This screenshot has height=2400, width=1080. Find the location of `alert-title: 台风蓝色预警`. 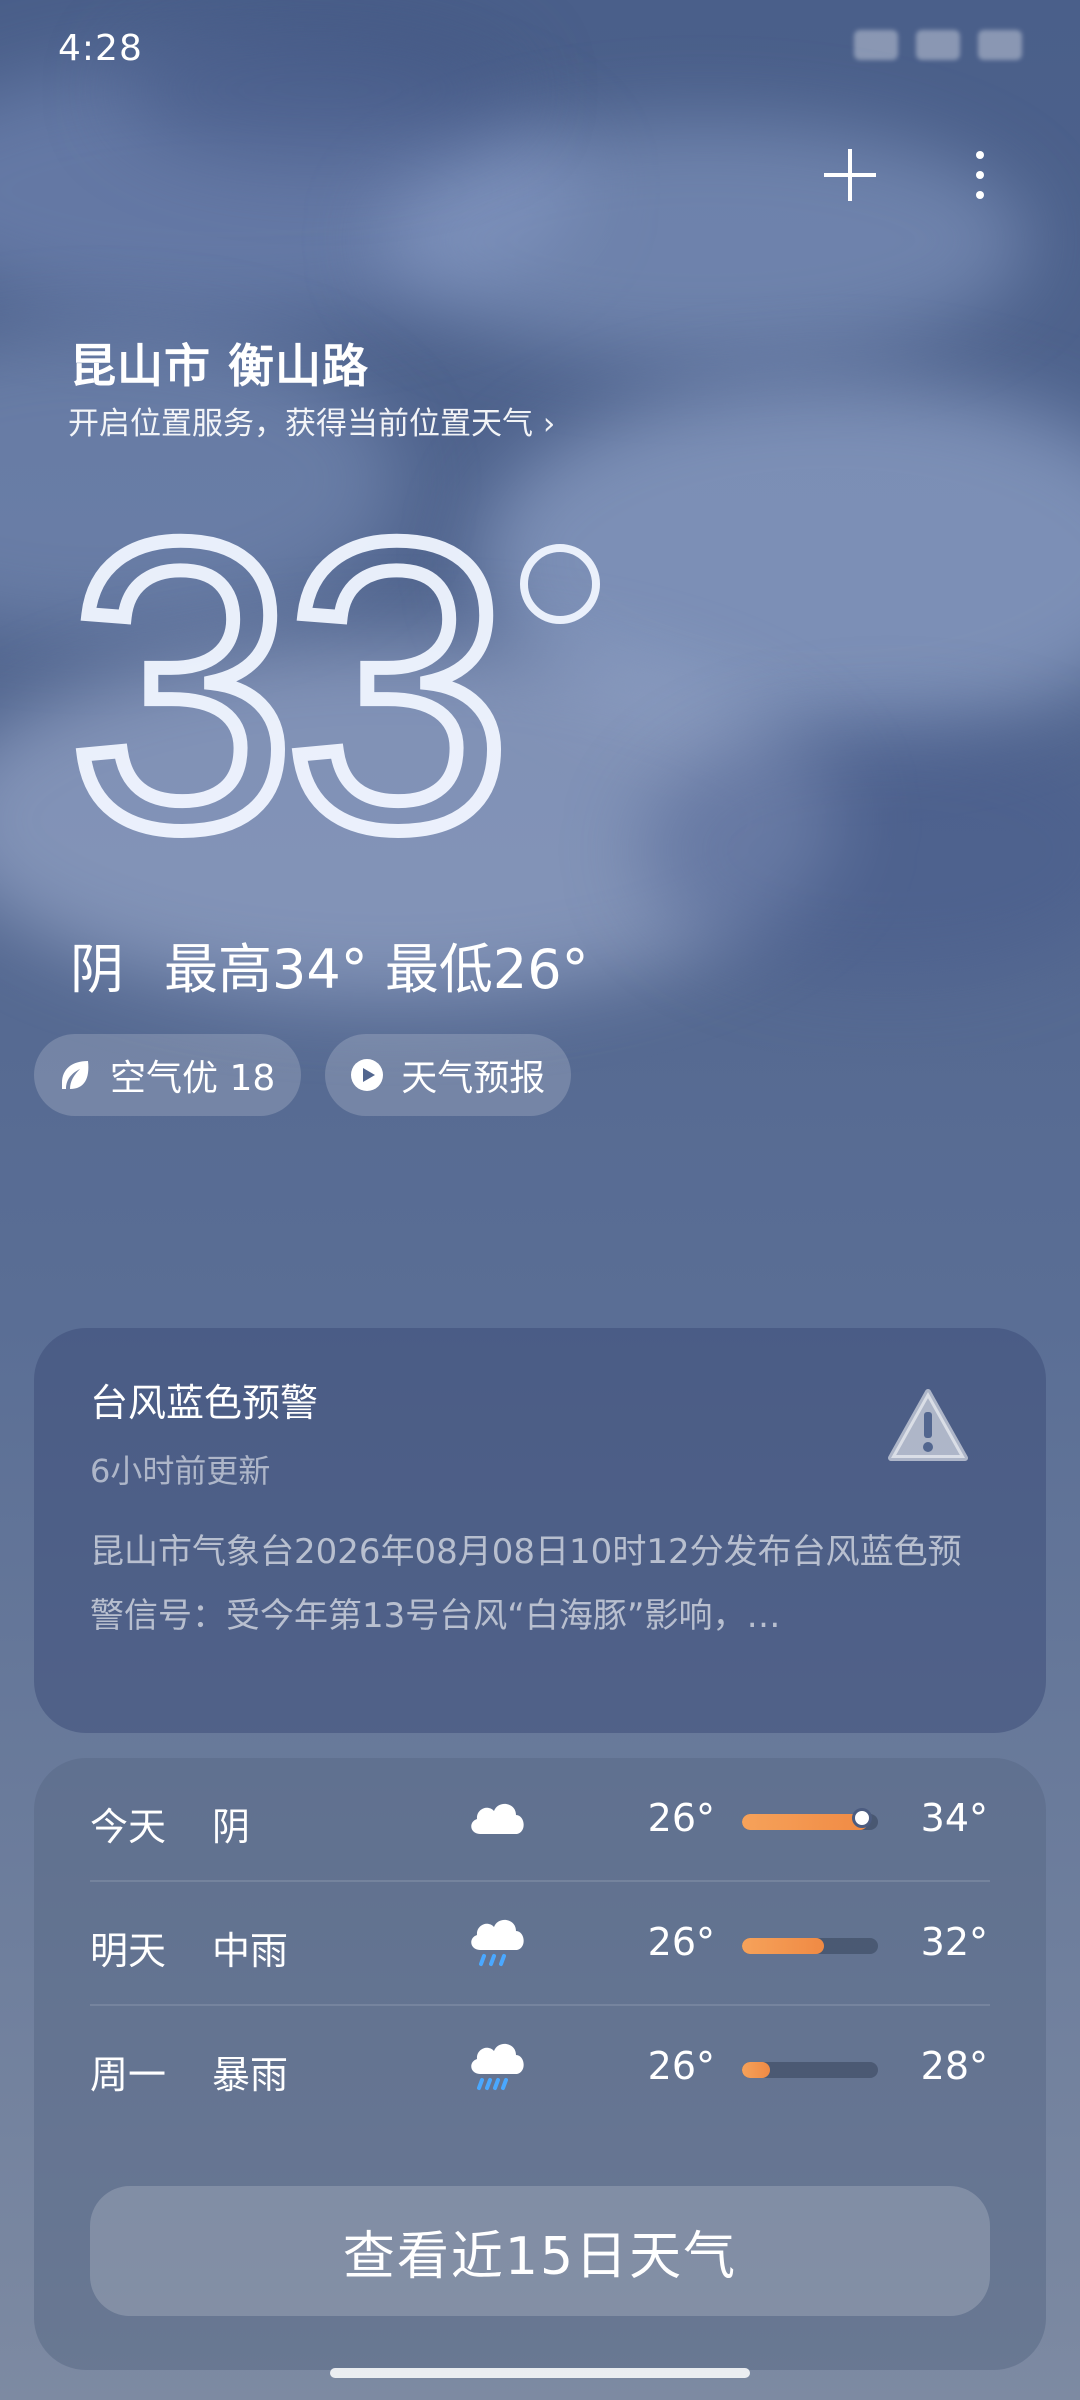

alert-title: 台风蓝色预警 is located at coordinates (204, 1403).